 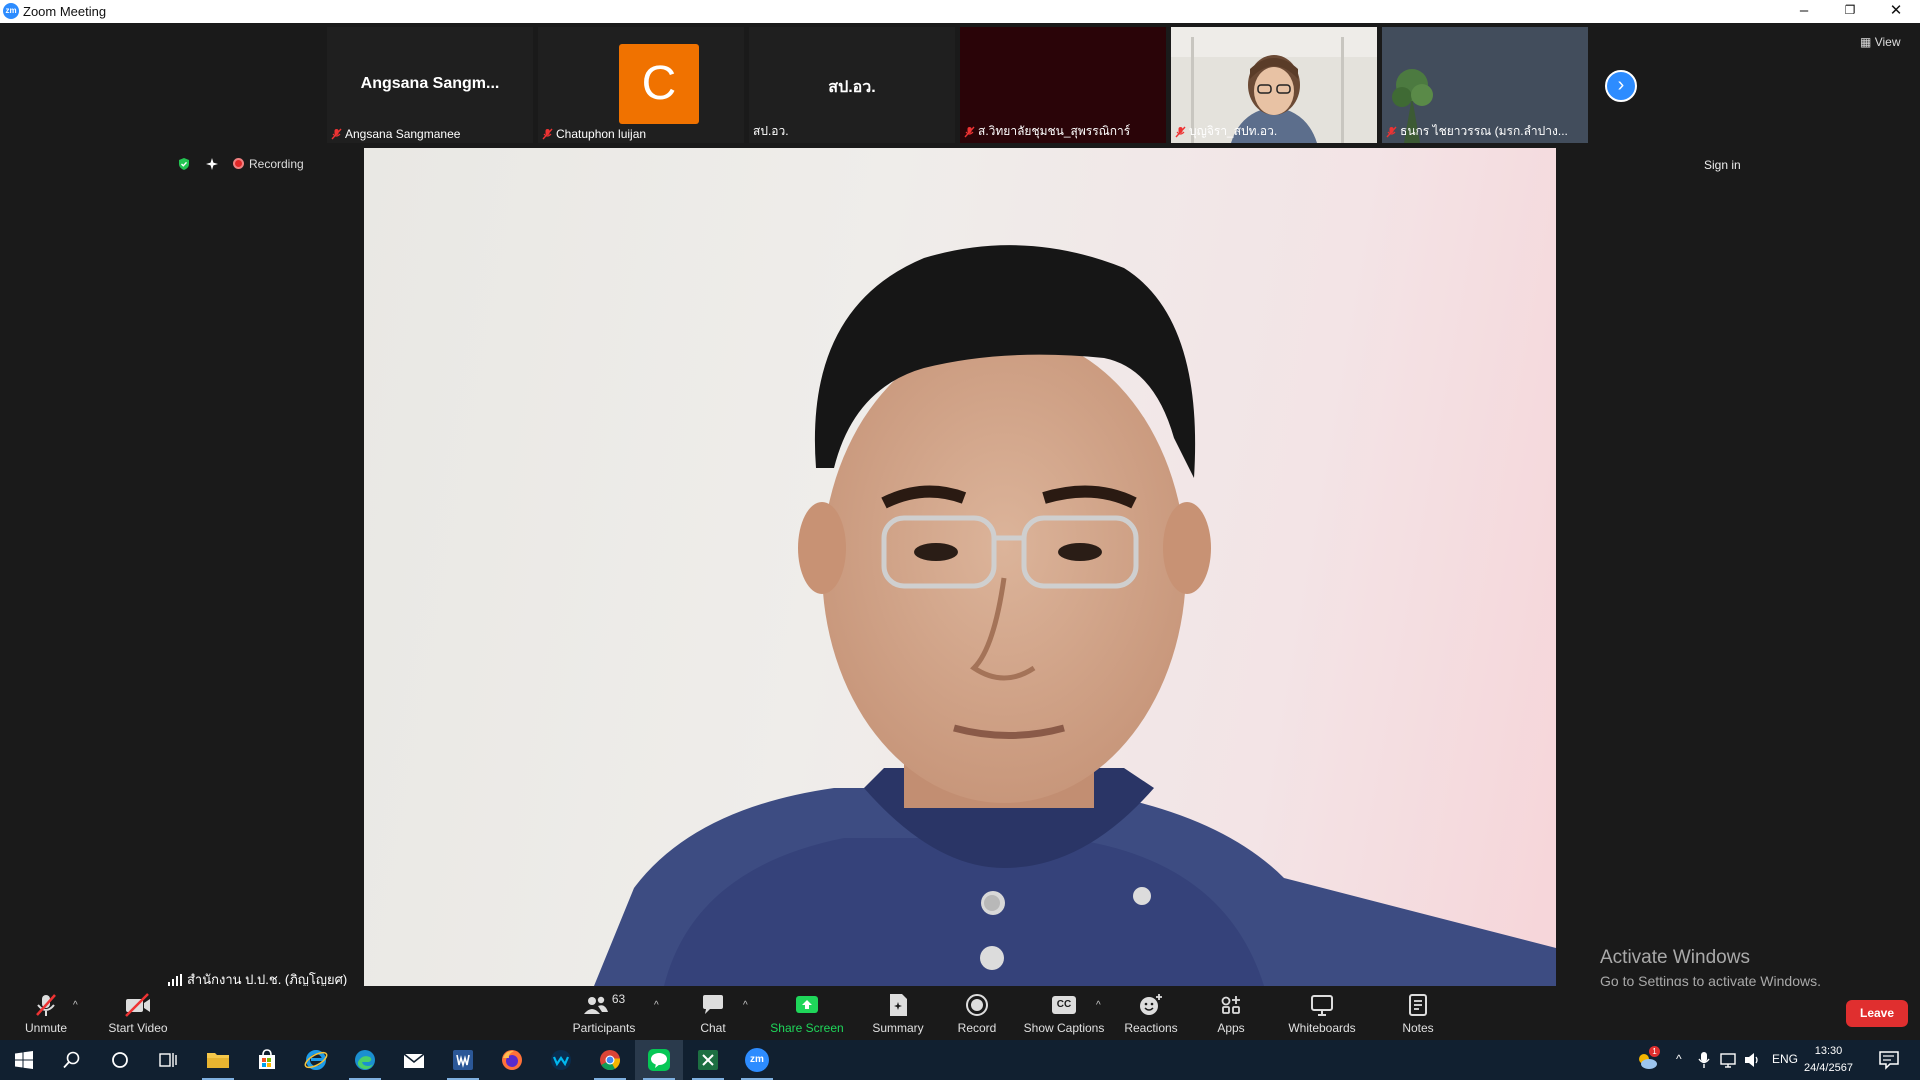 I want to click on record-button: Record, so click(x=977, y=1013).